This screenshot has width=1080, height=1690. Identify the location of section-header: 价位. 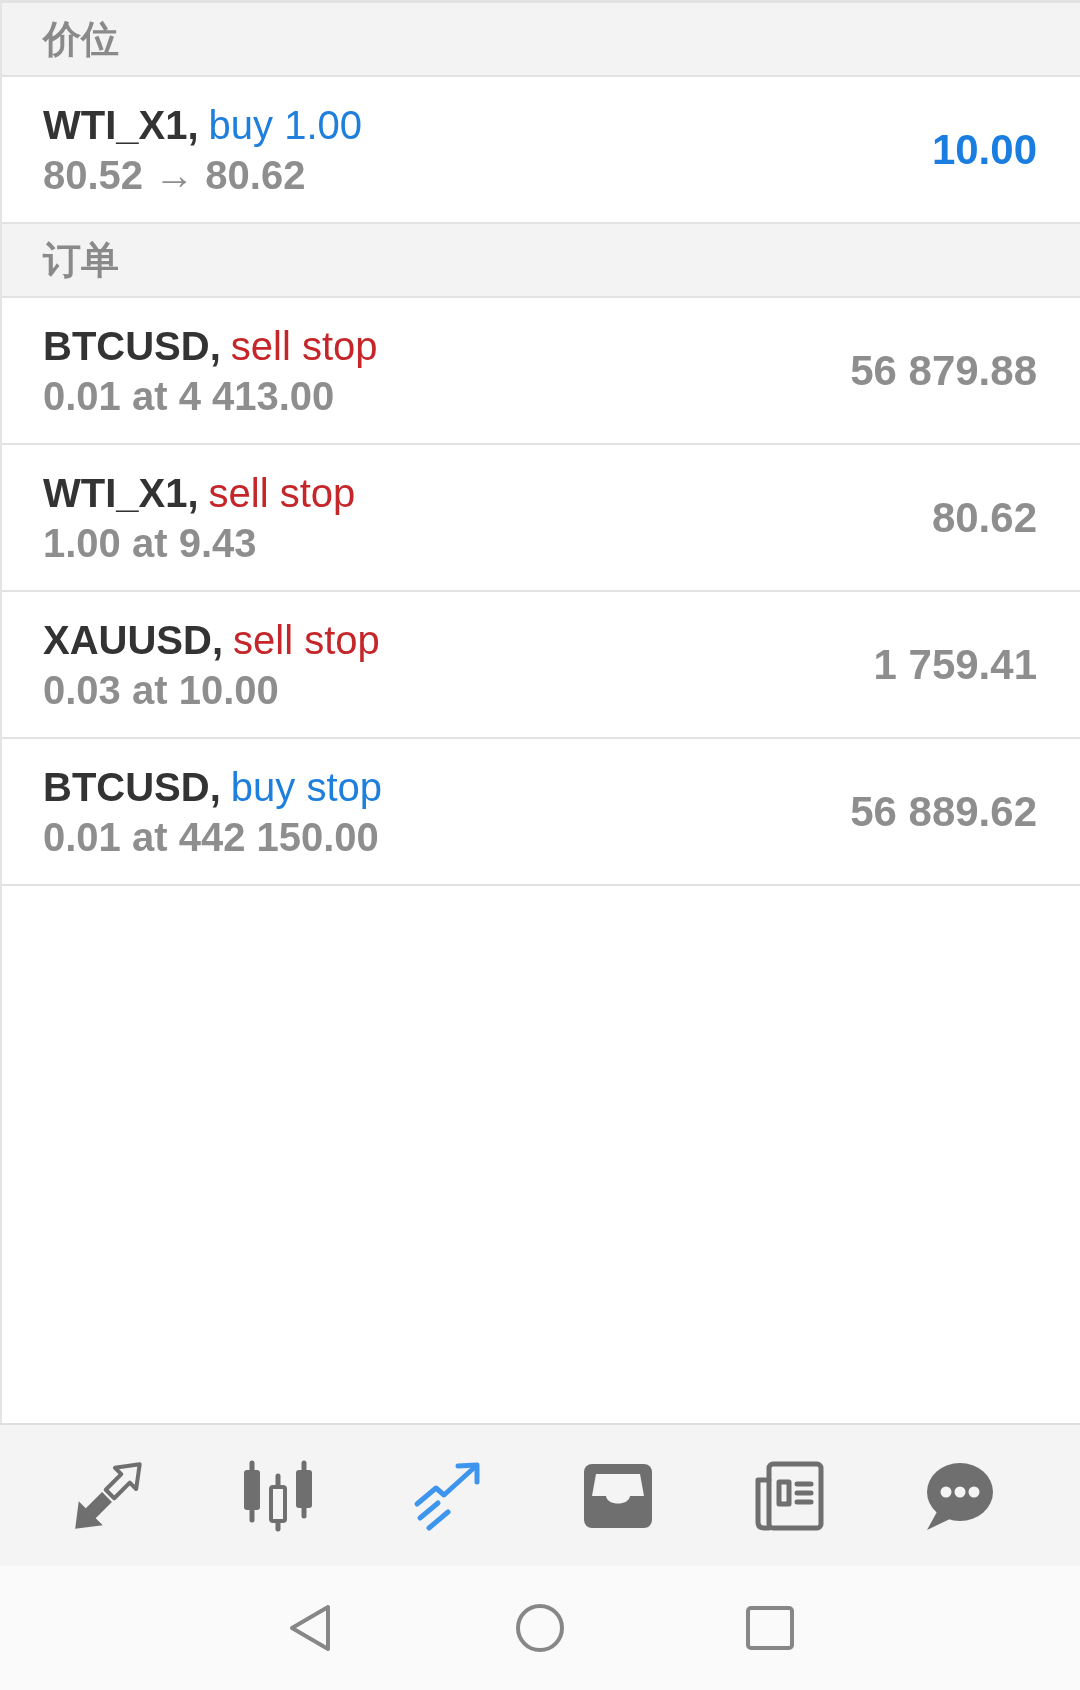
(541, 40).